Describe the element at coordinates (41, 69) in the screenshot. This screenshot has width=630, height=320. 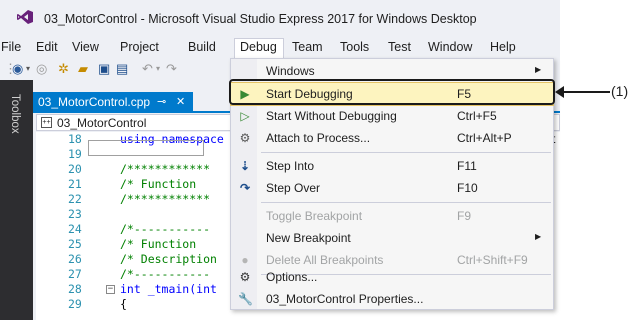
I see `navigate-forward-icon: ◎` at that location.